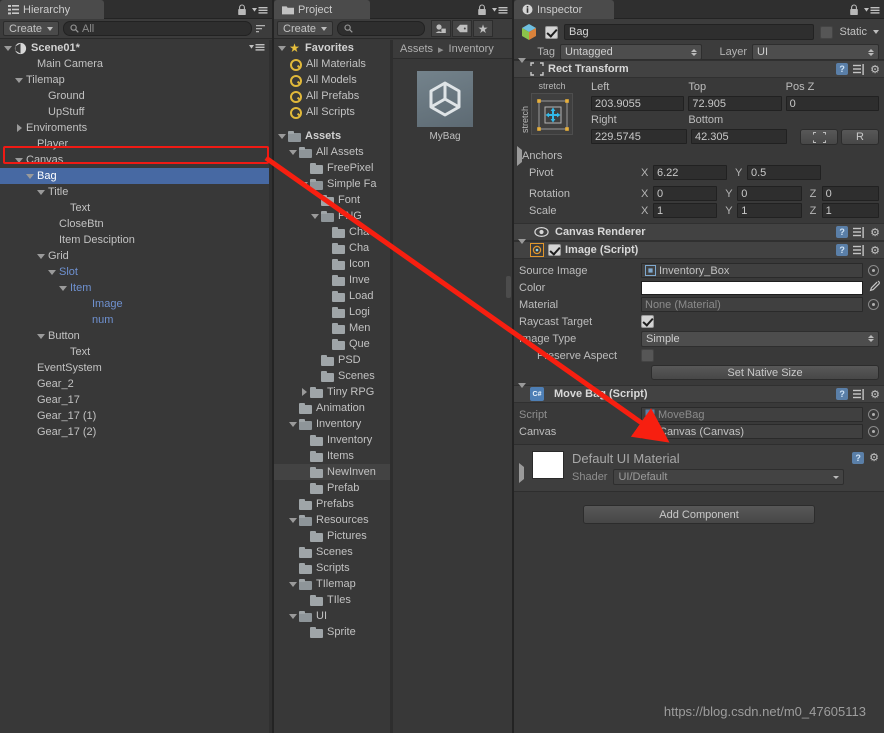 The height and width of the screenshot is (733, 884). What do you see at coordinates (135, 304) in the screenshot?
I see `hierarchy-item-image: Image` at bounding box center [135, 304].